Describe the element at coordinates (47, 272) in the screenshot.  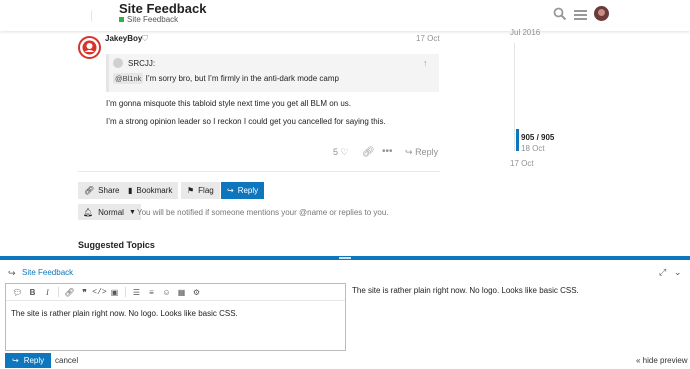
I see `composer-title: Site Feedback` at that location.